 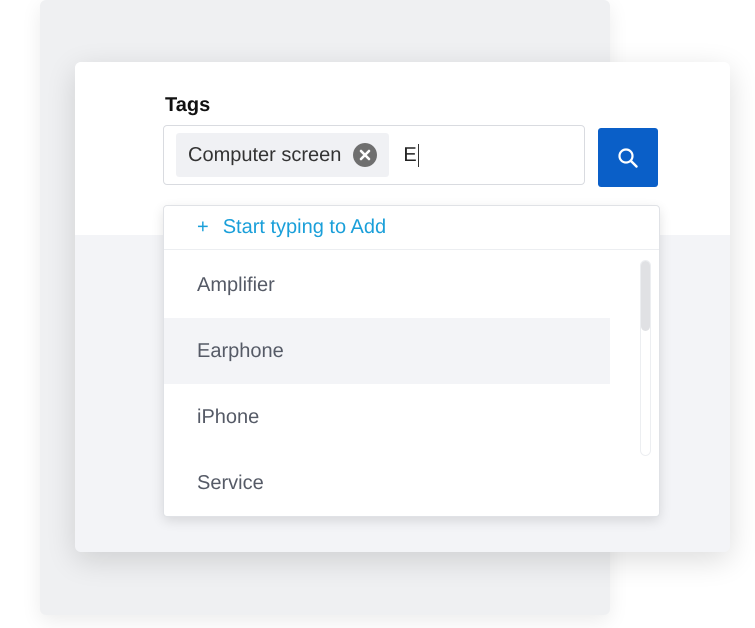 I want to click on remove-tag-icon, so click(x=365, y=155).